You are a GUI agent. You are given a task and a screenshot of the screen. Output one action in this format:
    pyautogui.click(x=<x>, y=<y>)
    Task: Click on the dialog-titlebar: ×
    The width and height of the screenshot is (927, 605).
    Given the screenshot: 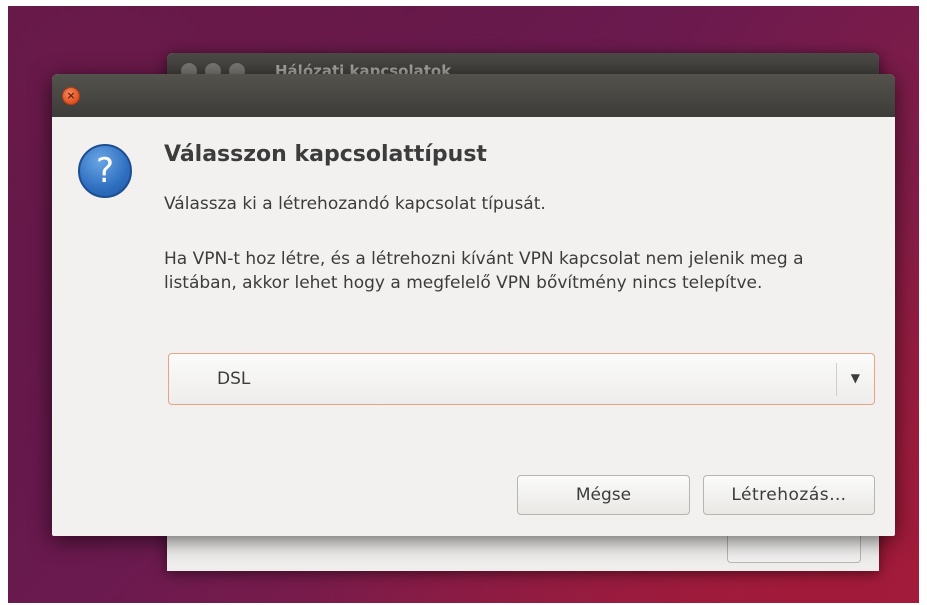 What is the action you would take?
    pyautogui.click(x=473, y=95)
    